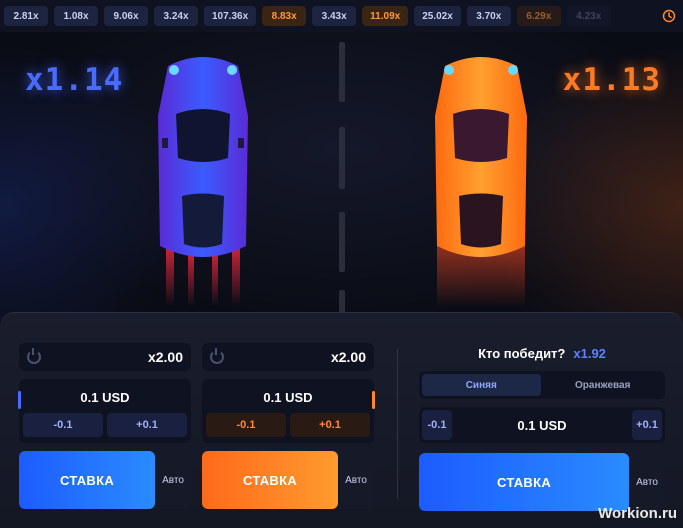 This screenshot has width=683, height=528. What do you see at coordinates (288, 397) in the screenshot?
I see `orange-bet-amount: 0.1 USD` at bounding box center [288, 397].